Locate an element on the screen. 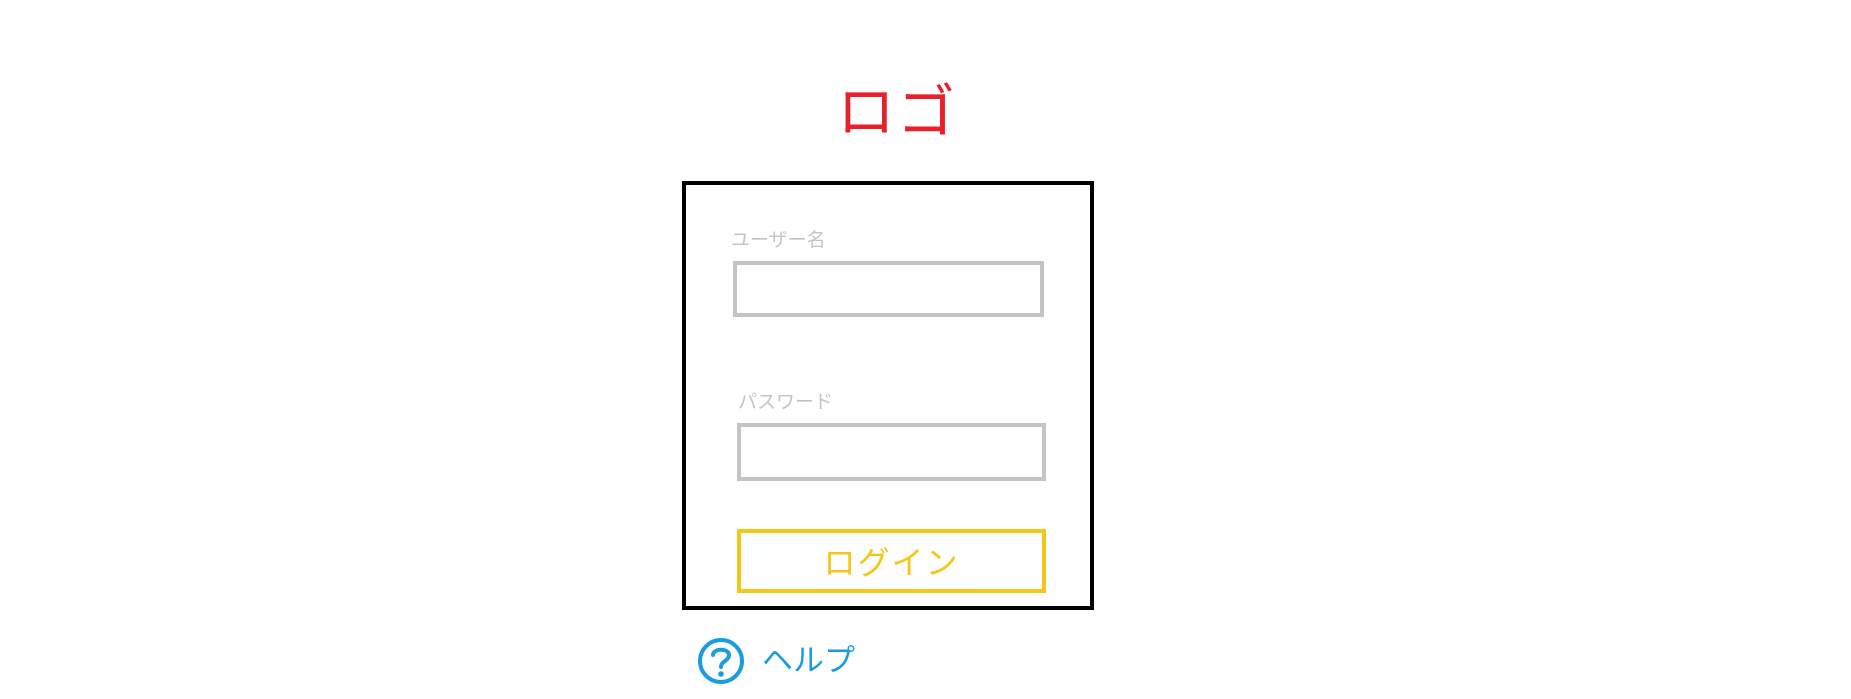 The width and height of the screenshot is (1851, 699). login-button: ログイン is located at coordinates (891, 561).